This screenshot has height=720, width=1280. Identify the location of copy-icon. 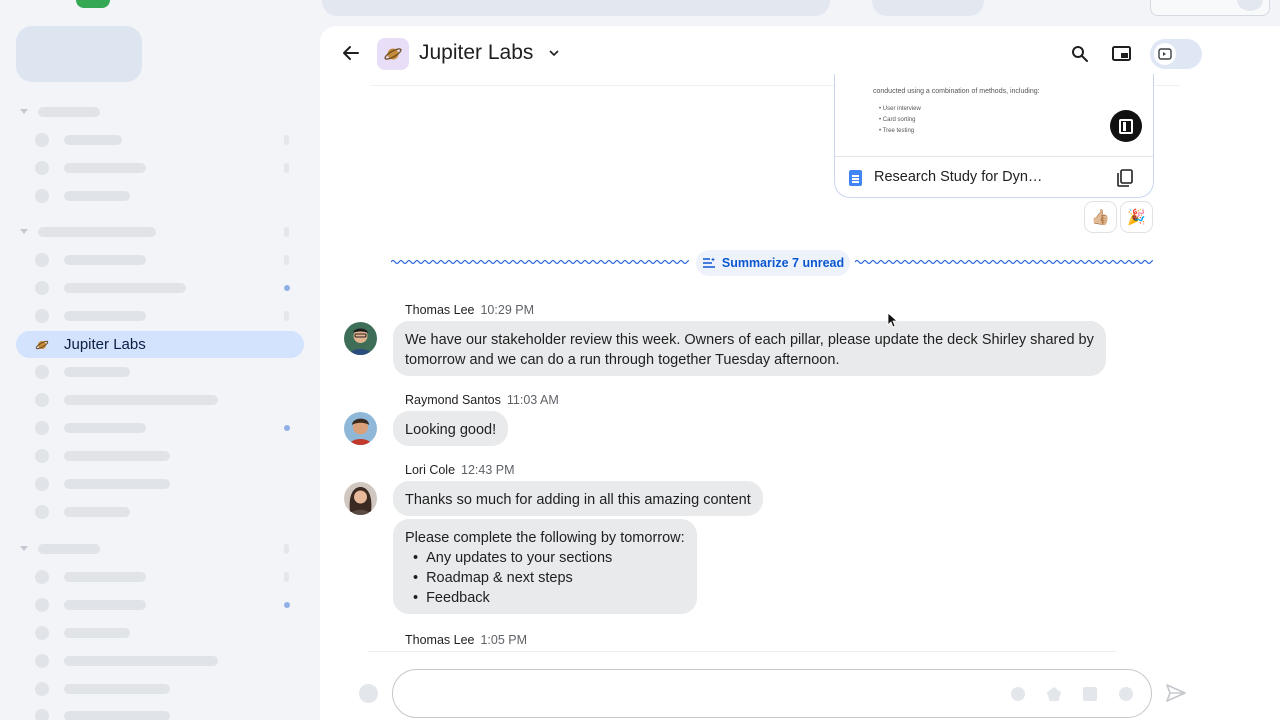
(1125, 178).